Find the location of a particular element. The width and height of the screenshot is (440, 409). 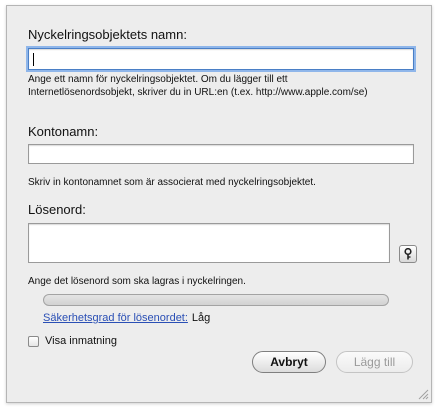

password-strength-link: Säkerhetsgrad för lösenordet: is located at coordinates (115, 318).